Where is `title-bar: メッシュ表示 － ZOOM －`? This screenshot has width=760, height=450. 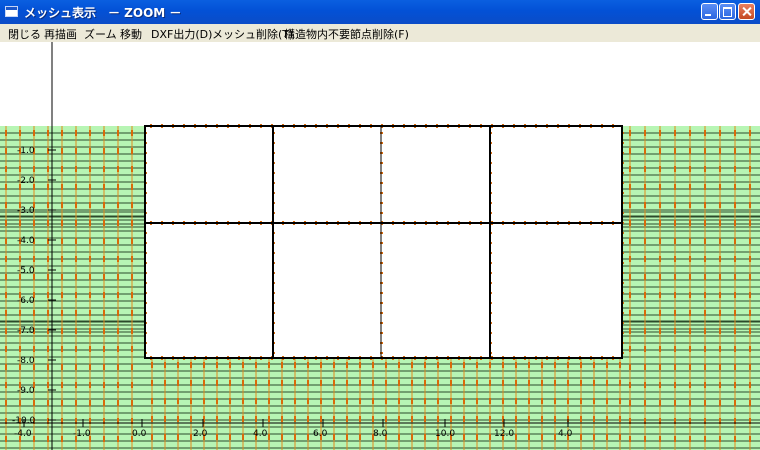
title-bar: メッシュ表示 － ZOOM － is located at coordinates (380, 12).